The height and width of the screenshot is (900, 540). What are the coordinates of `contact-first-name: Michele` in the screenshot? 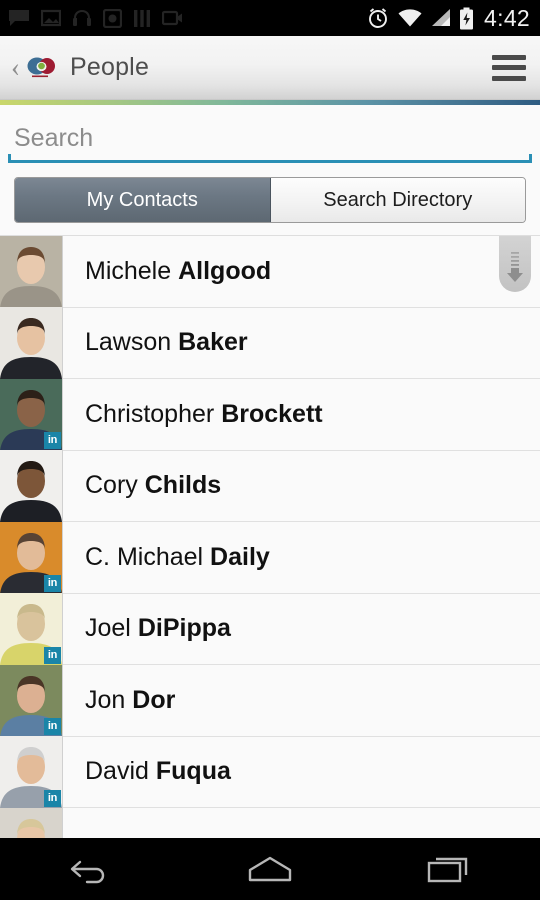 It's located at (128, 270).